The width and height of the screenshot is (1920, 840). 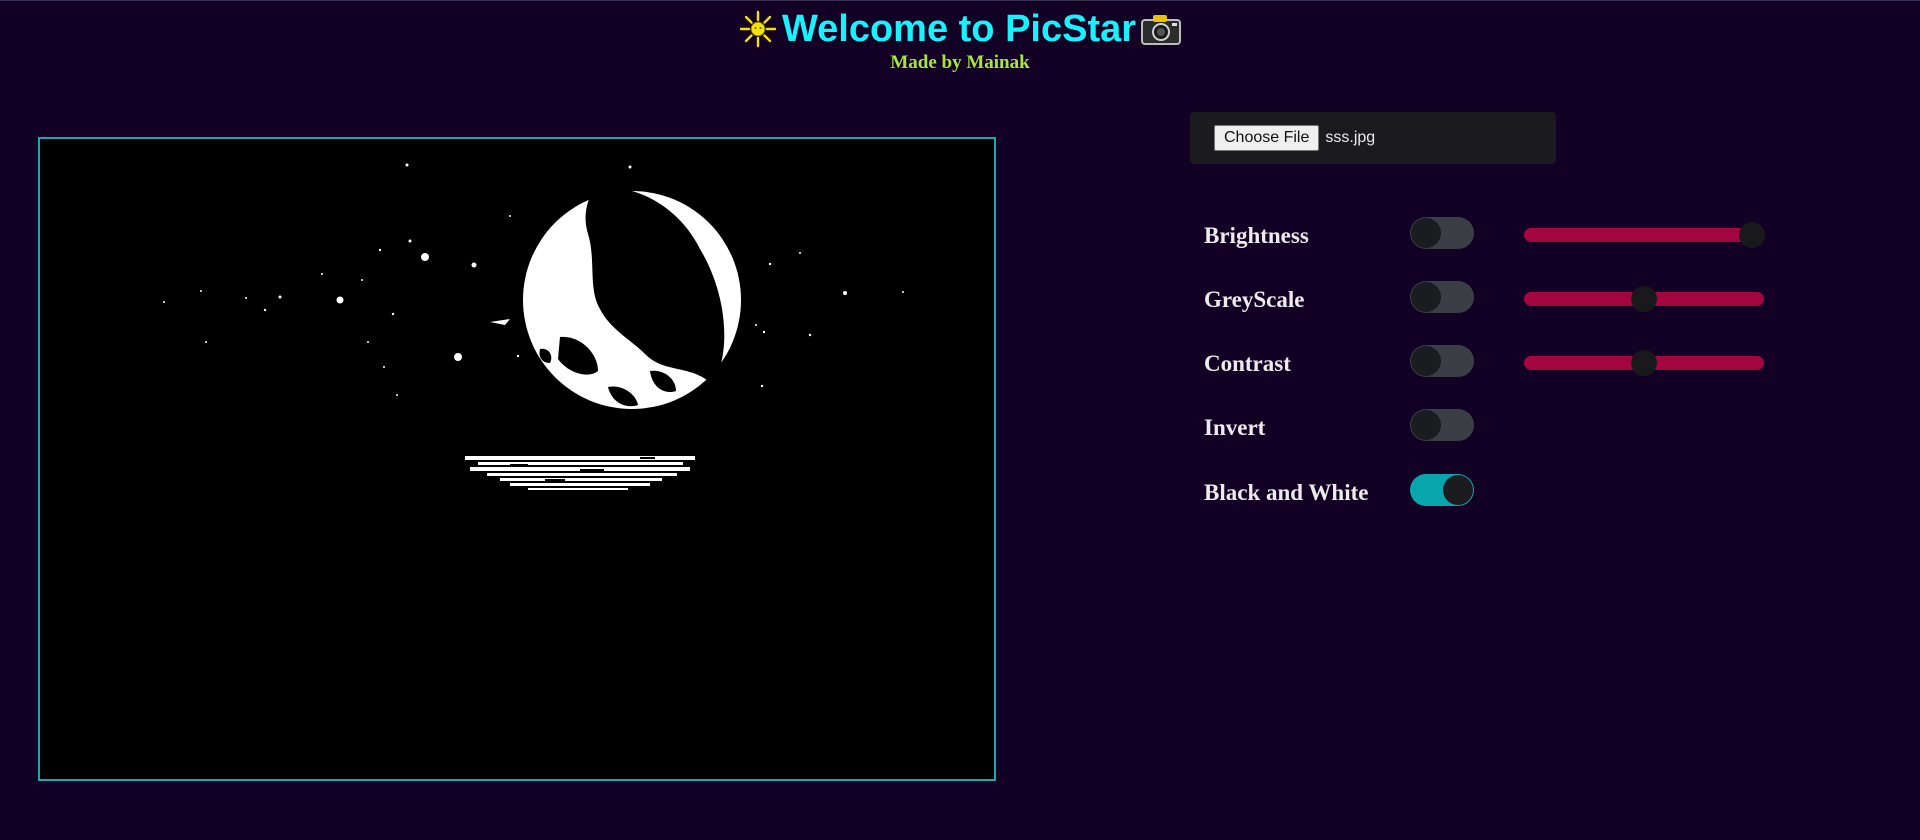 What do you see at coordinates (1235, 427) in the screenshot?
I see `invert-label: Invert` at bounding box center [1235, 427].